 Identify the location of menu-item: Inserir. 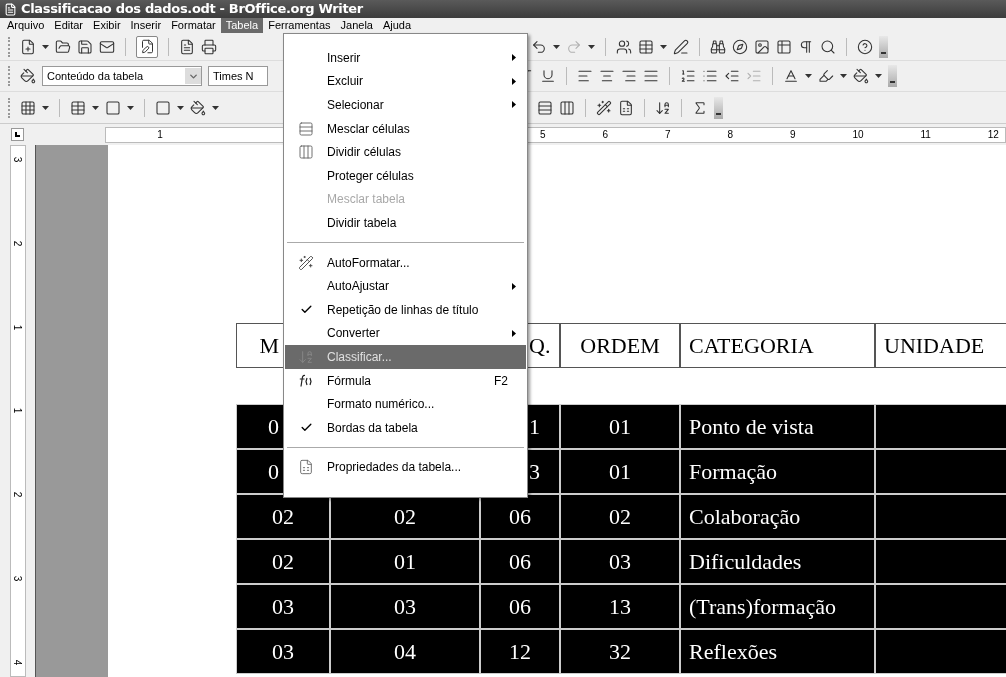
(405, 58).